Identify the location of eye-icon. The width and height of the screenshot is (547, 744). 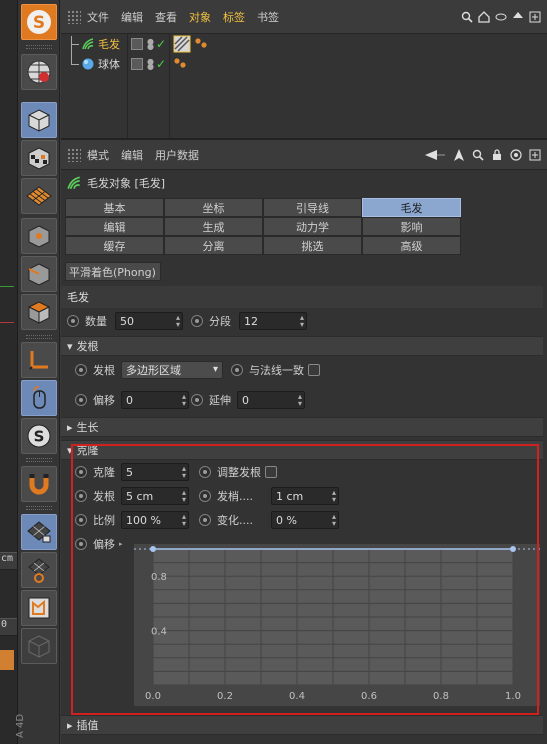
(501, 17).